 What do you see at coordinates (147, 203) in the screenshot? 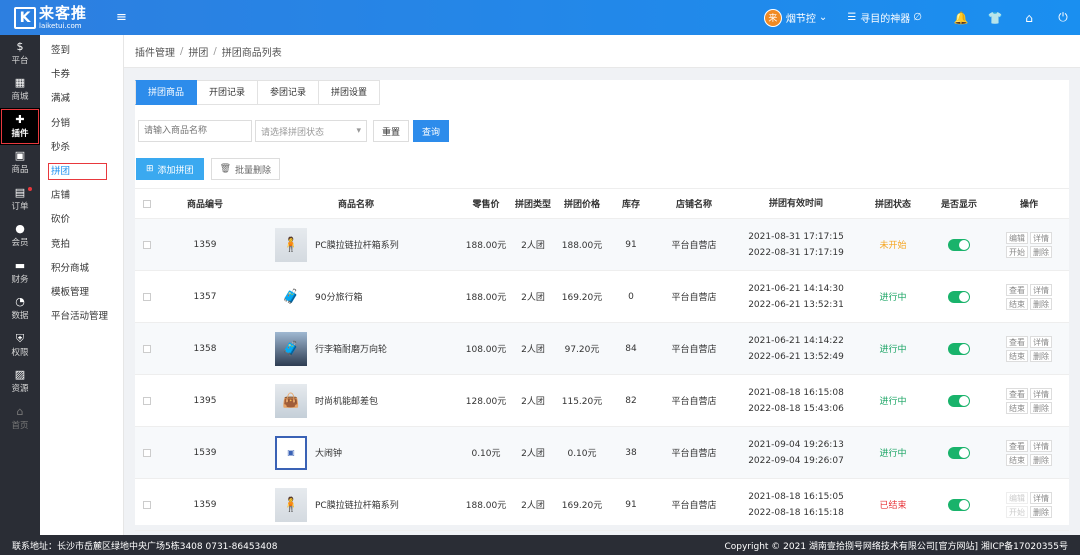
I see `select-all-checkbox` at bounding box center [147, 203].